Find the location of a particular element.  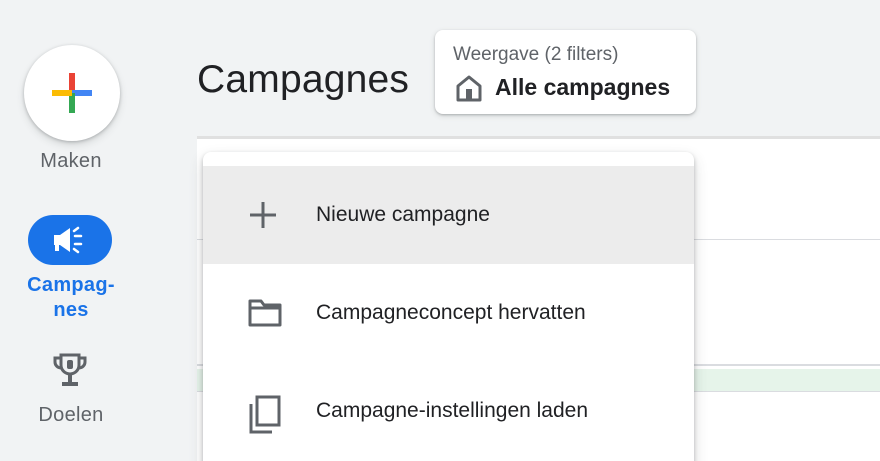

menu-item-new-campaign: Nieuwe campagne is located at coordinates (448, 215).